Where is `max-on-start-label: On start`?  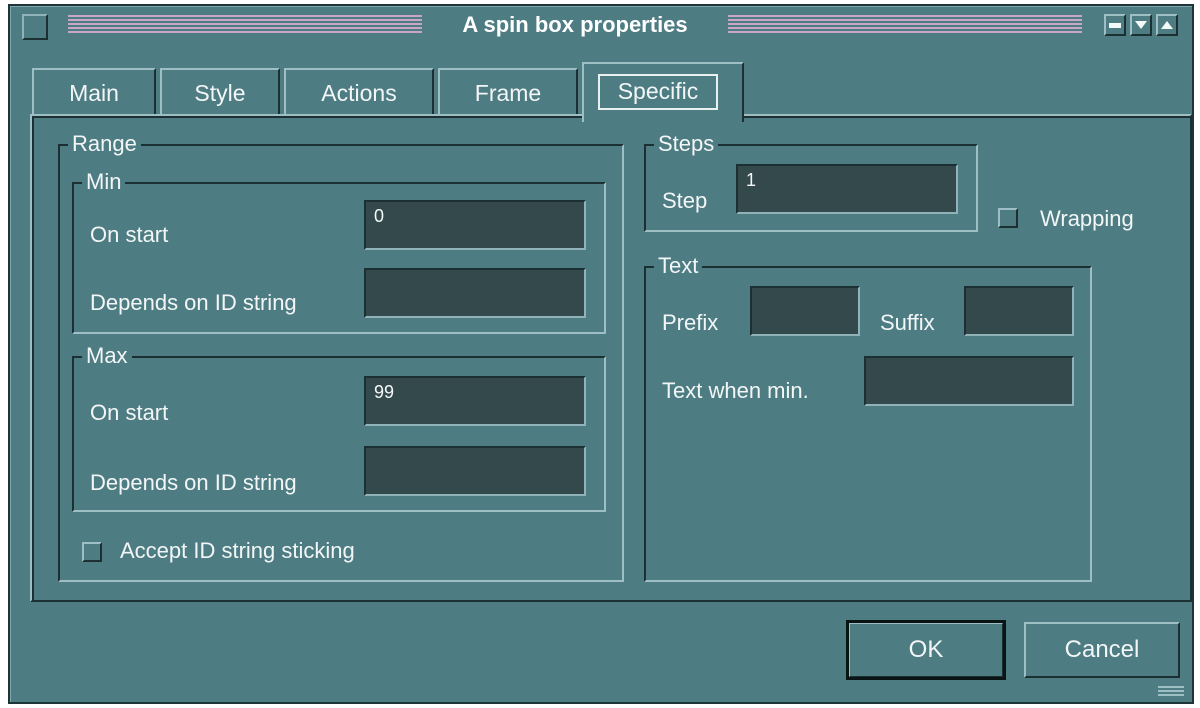 max-on-start-label: On start is located at coordinates (129, 412).